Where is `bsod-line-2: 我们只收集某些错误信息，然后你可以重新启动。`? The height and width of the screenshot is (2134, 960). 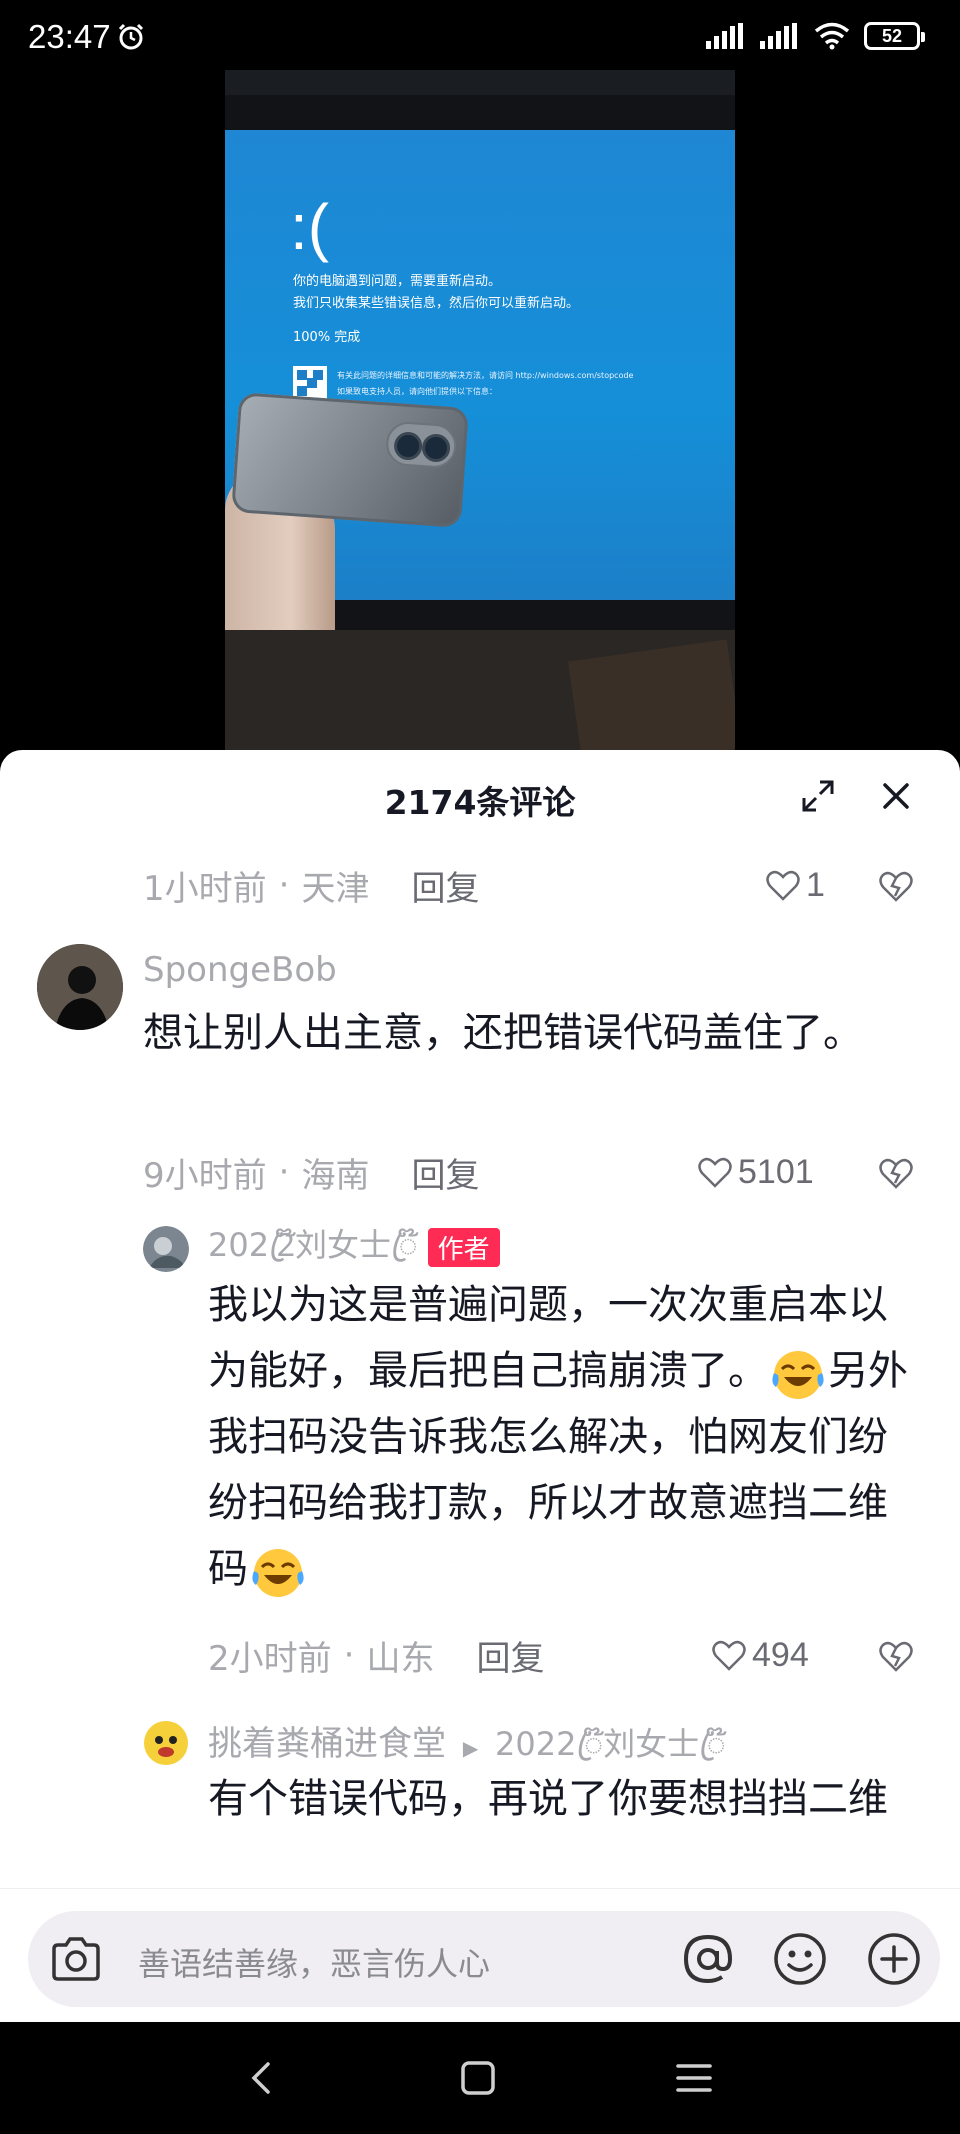
bsod-line-2: 我们只收集某些错误信息，然后你可以重新启动。 is located at coordinates (436, 303).